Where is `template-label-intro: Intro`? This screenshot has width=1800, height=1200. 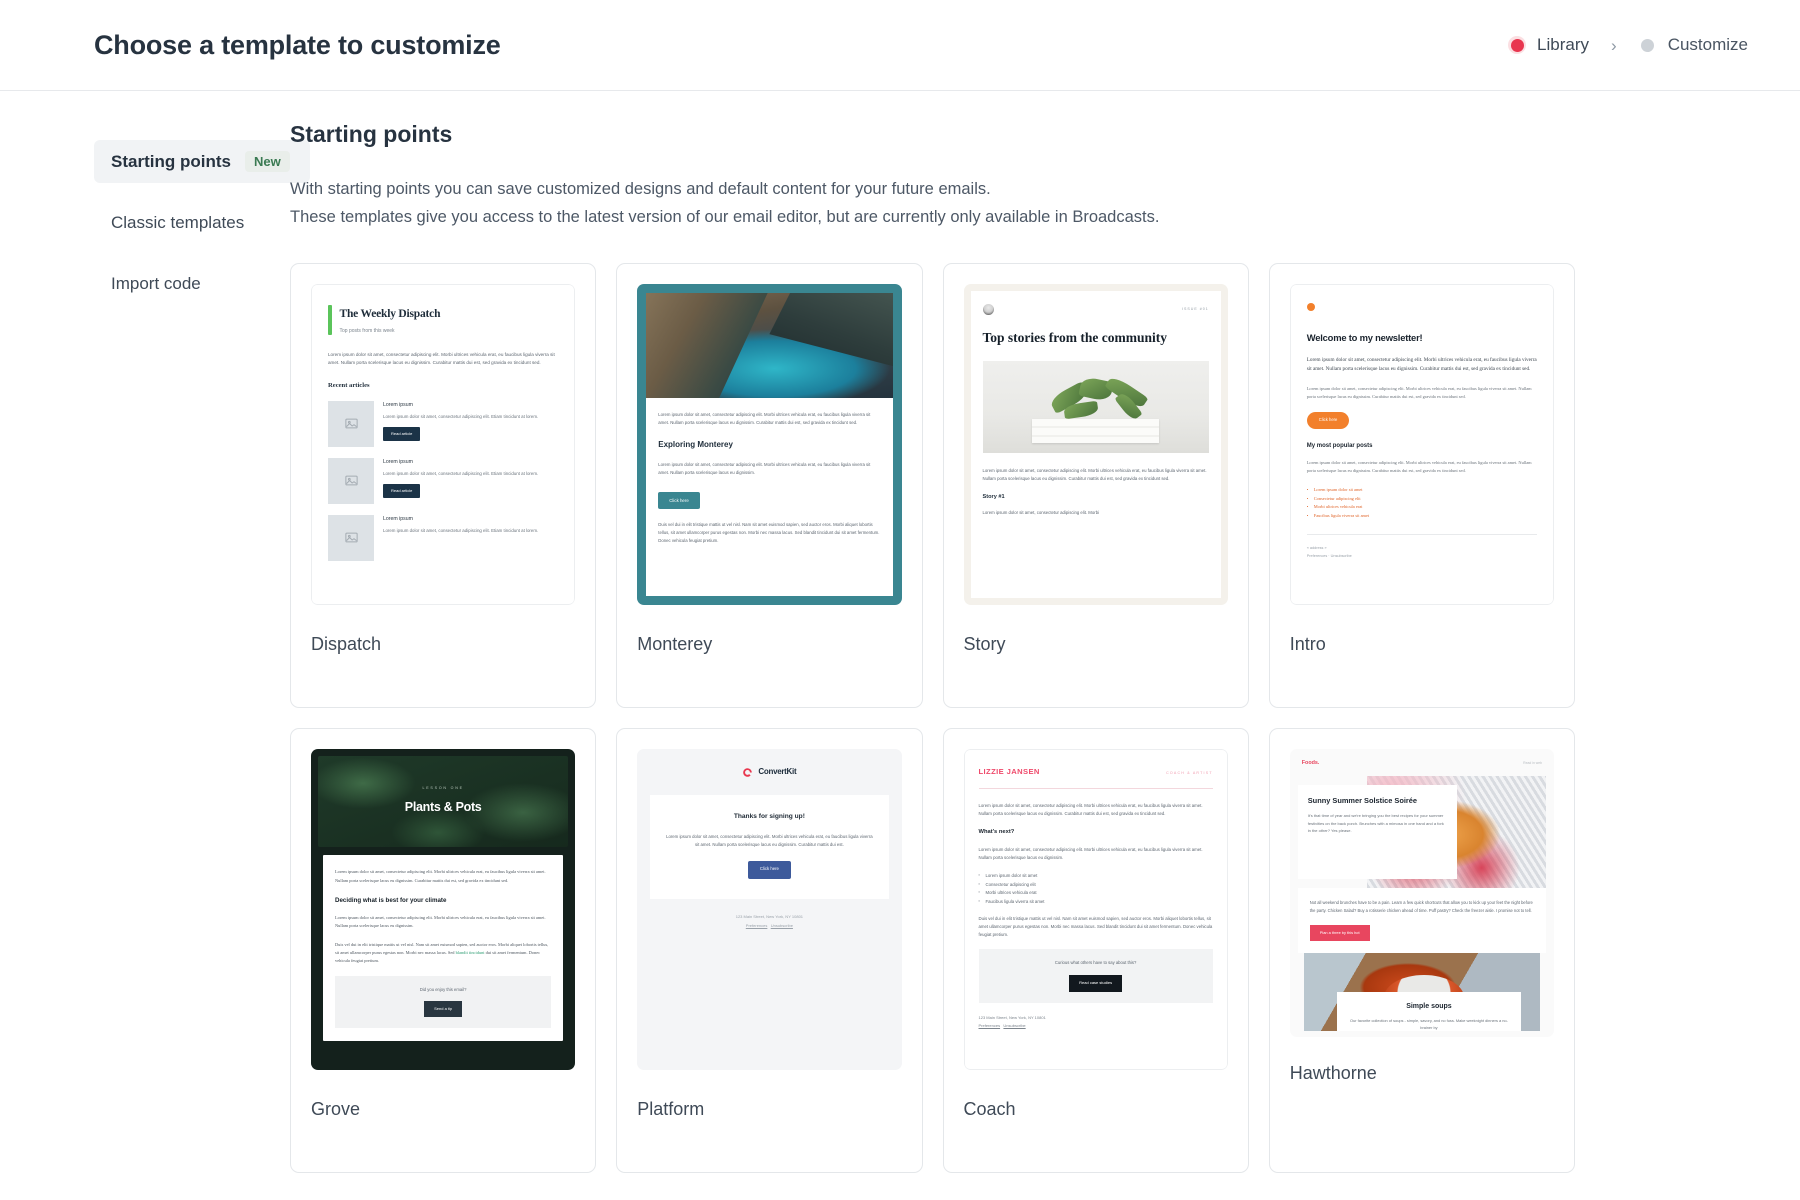 template-label-intro: Intro is located at coordinates (1307, 644).